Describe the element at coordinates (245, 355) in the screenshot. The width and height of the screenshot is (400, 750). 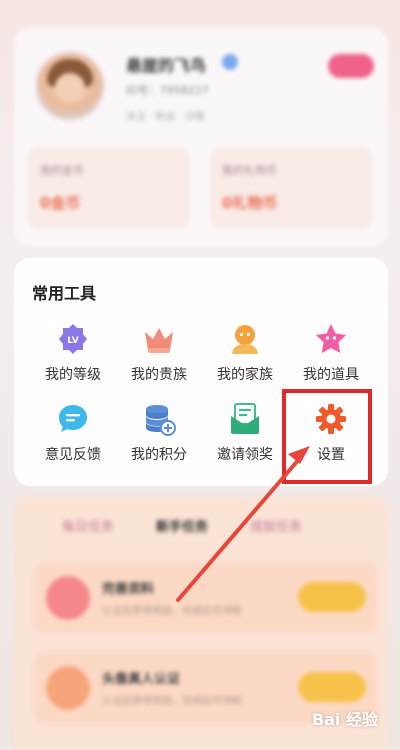
I see `tool-my-family: 我的家族` at that location.